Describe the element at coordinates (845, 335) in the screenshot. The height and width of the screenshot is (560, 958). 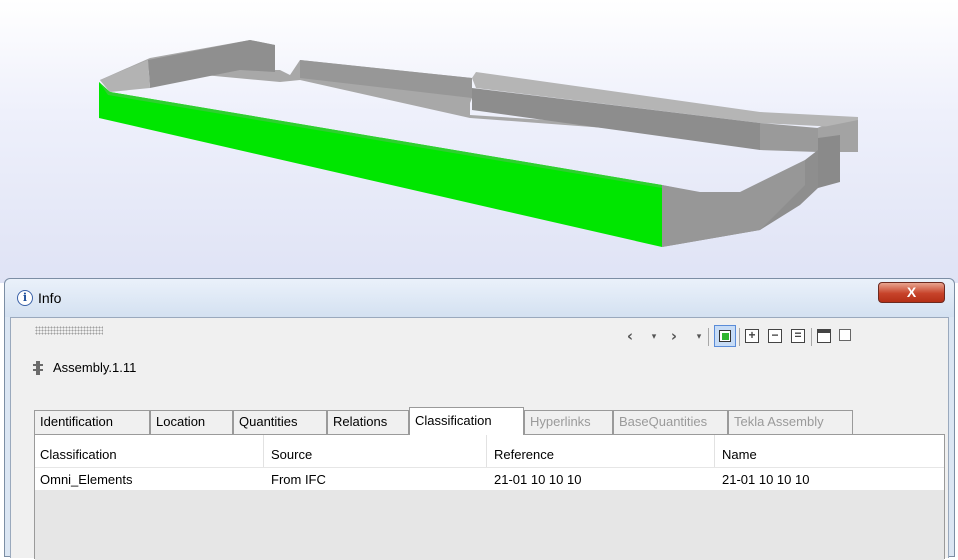
I see `maximize-icon` at that location.